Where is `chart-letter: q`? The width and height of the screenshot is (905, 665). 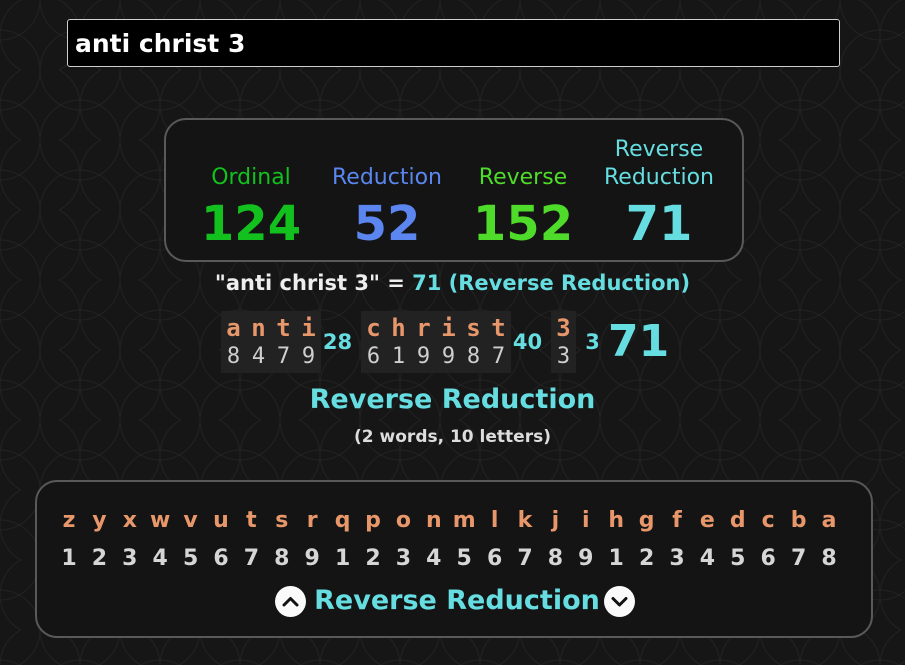 chart-letter: q is located at coordinates (342, 520).